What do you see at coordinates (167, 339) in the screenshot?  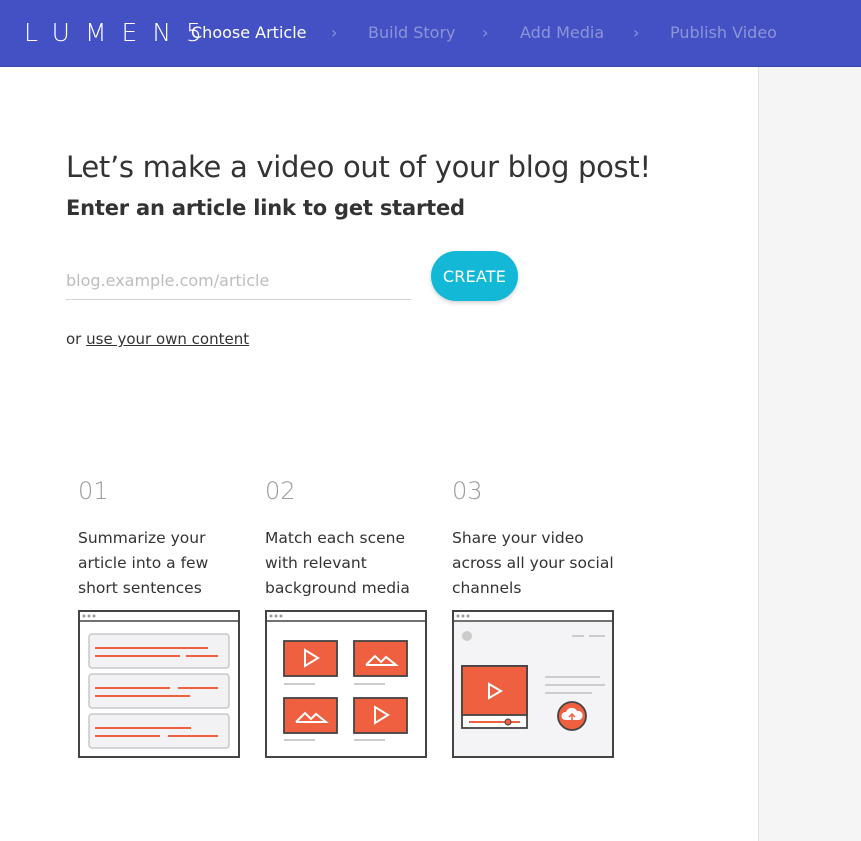 I see `use-own-content-link: use your own content` at bounding box center [167, 339].